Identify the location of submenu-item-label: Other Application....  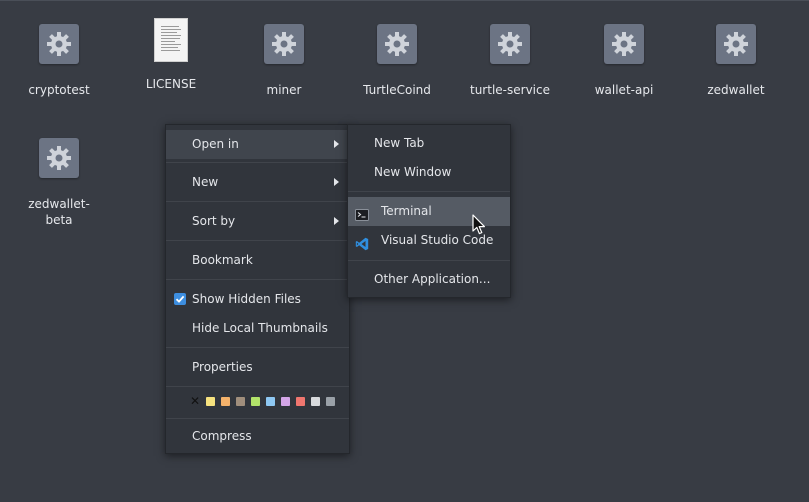
(432, 279).